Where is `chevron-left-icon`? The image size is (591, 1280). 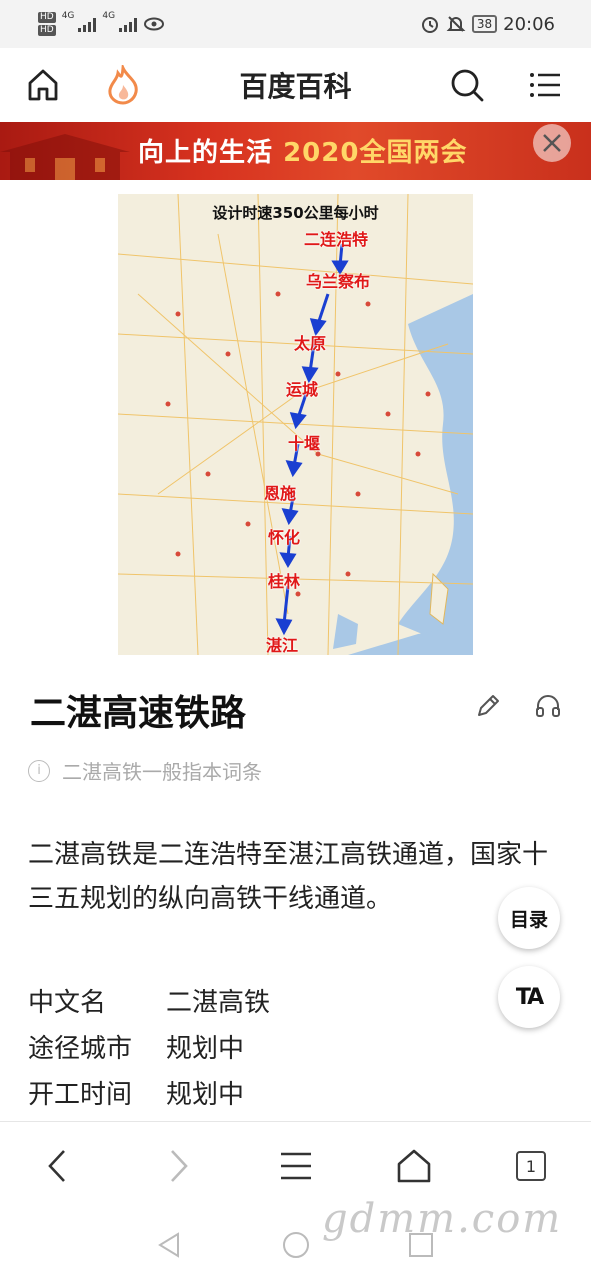
chevron-left-icon is located at coordinates (56, 1166).